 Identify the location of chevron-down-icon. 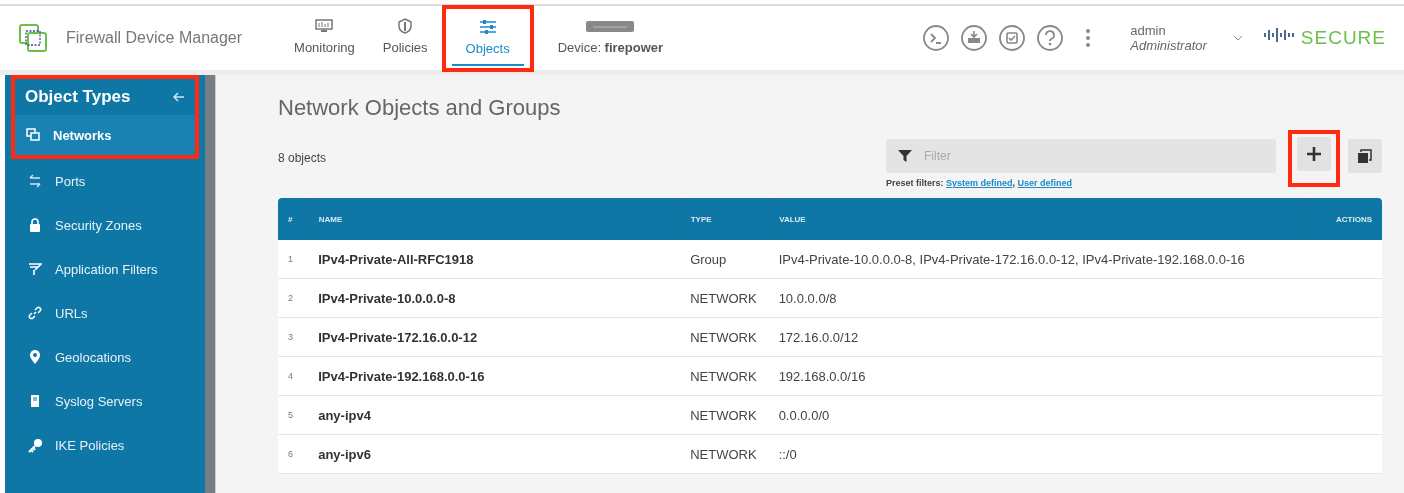
(1237, 38).